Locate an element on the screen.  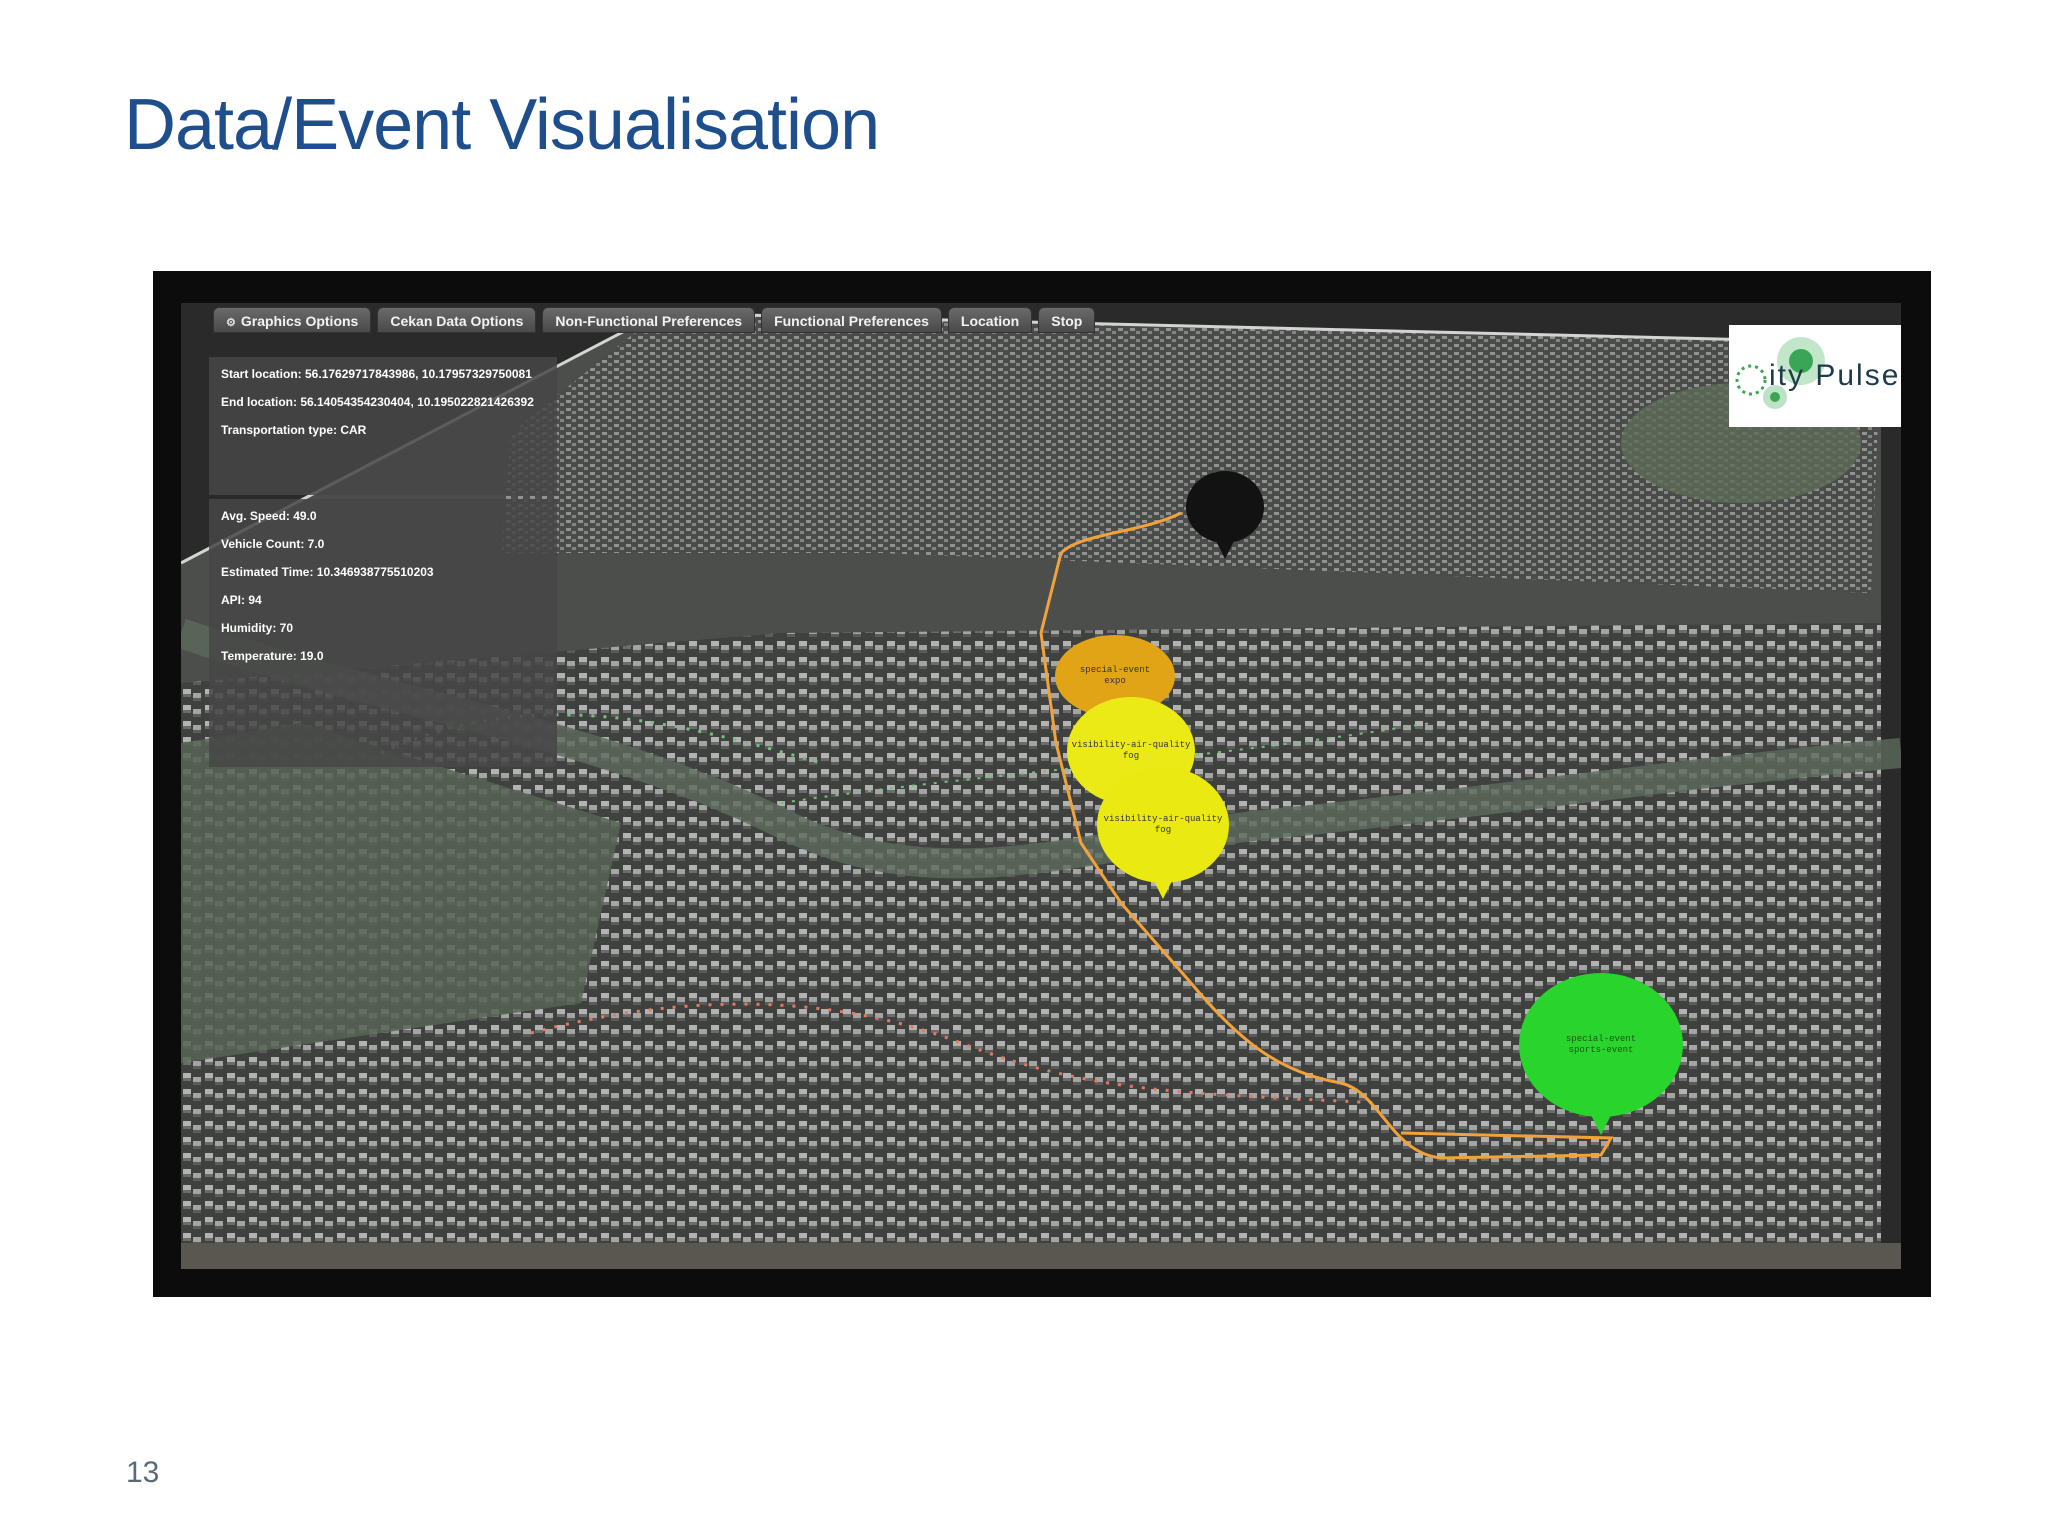
tab-cekan-data-options: Cekan Data Options is located at coordinates (457, 320).